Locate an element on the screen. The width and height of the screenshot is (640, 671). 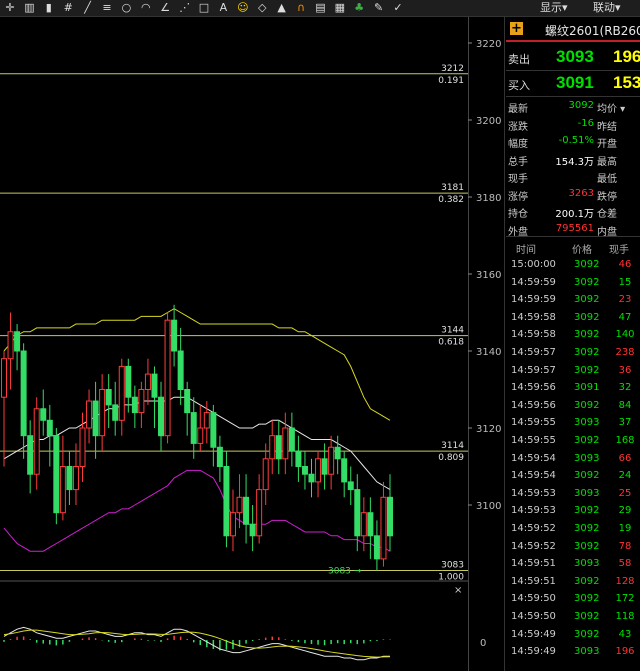
circle-icon: ○ is located at coordinates (126, 8).